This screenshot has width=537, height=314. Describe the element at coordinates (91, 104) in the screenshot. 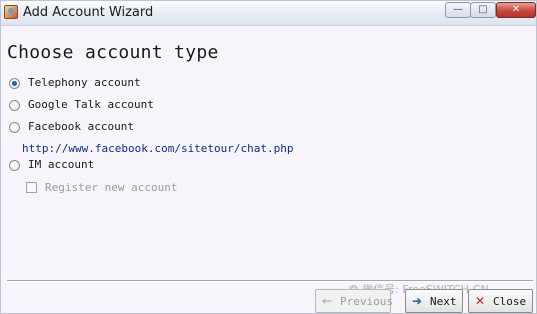

I see `google-talk-label: Google Talk account` at that location.